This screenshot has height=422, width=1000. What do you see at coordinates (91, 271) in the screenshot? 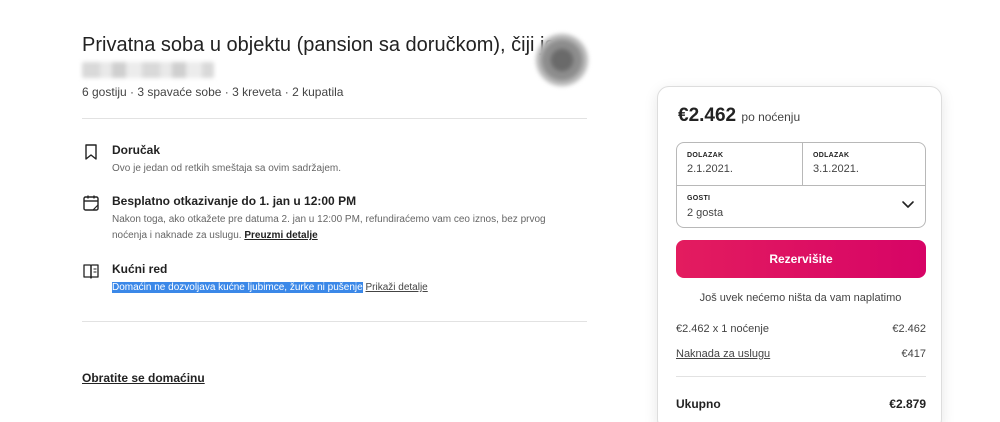
I see `book-icon` at bounding box center [91, 271].